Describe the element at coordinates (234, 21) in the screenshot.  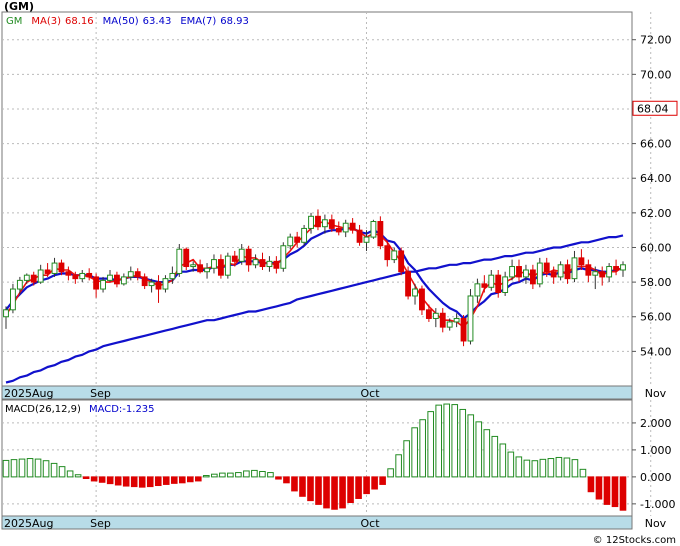
I see `legend-item-value: 68.93` at that location.